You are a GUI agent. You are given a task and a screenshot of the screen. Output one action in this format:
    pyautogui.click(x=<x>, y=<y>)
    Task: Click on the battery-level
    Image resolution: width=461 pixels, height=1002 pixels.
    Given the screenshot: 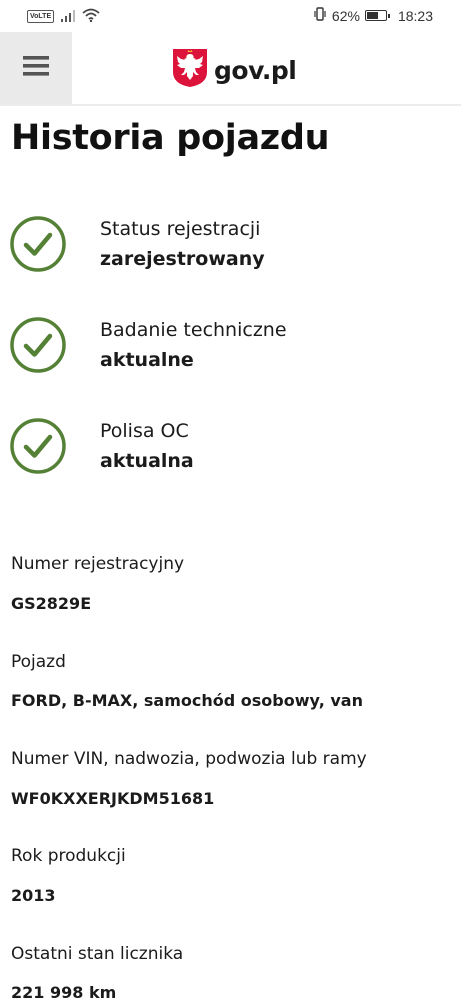 What is the action you would take?
    pyautogui.click(x=372, y=15)
    